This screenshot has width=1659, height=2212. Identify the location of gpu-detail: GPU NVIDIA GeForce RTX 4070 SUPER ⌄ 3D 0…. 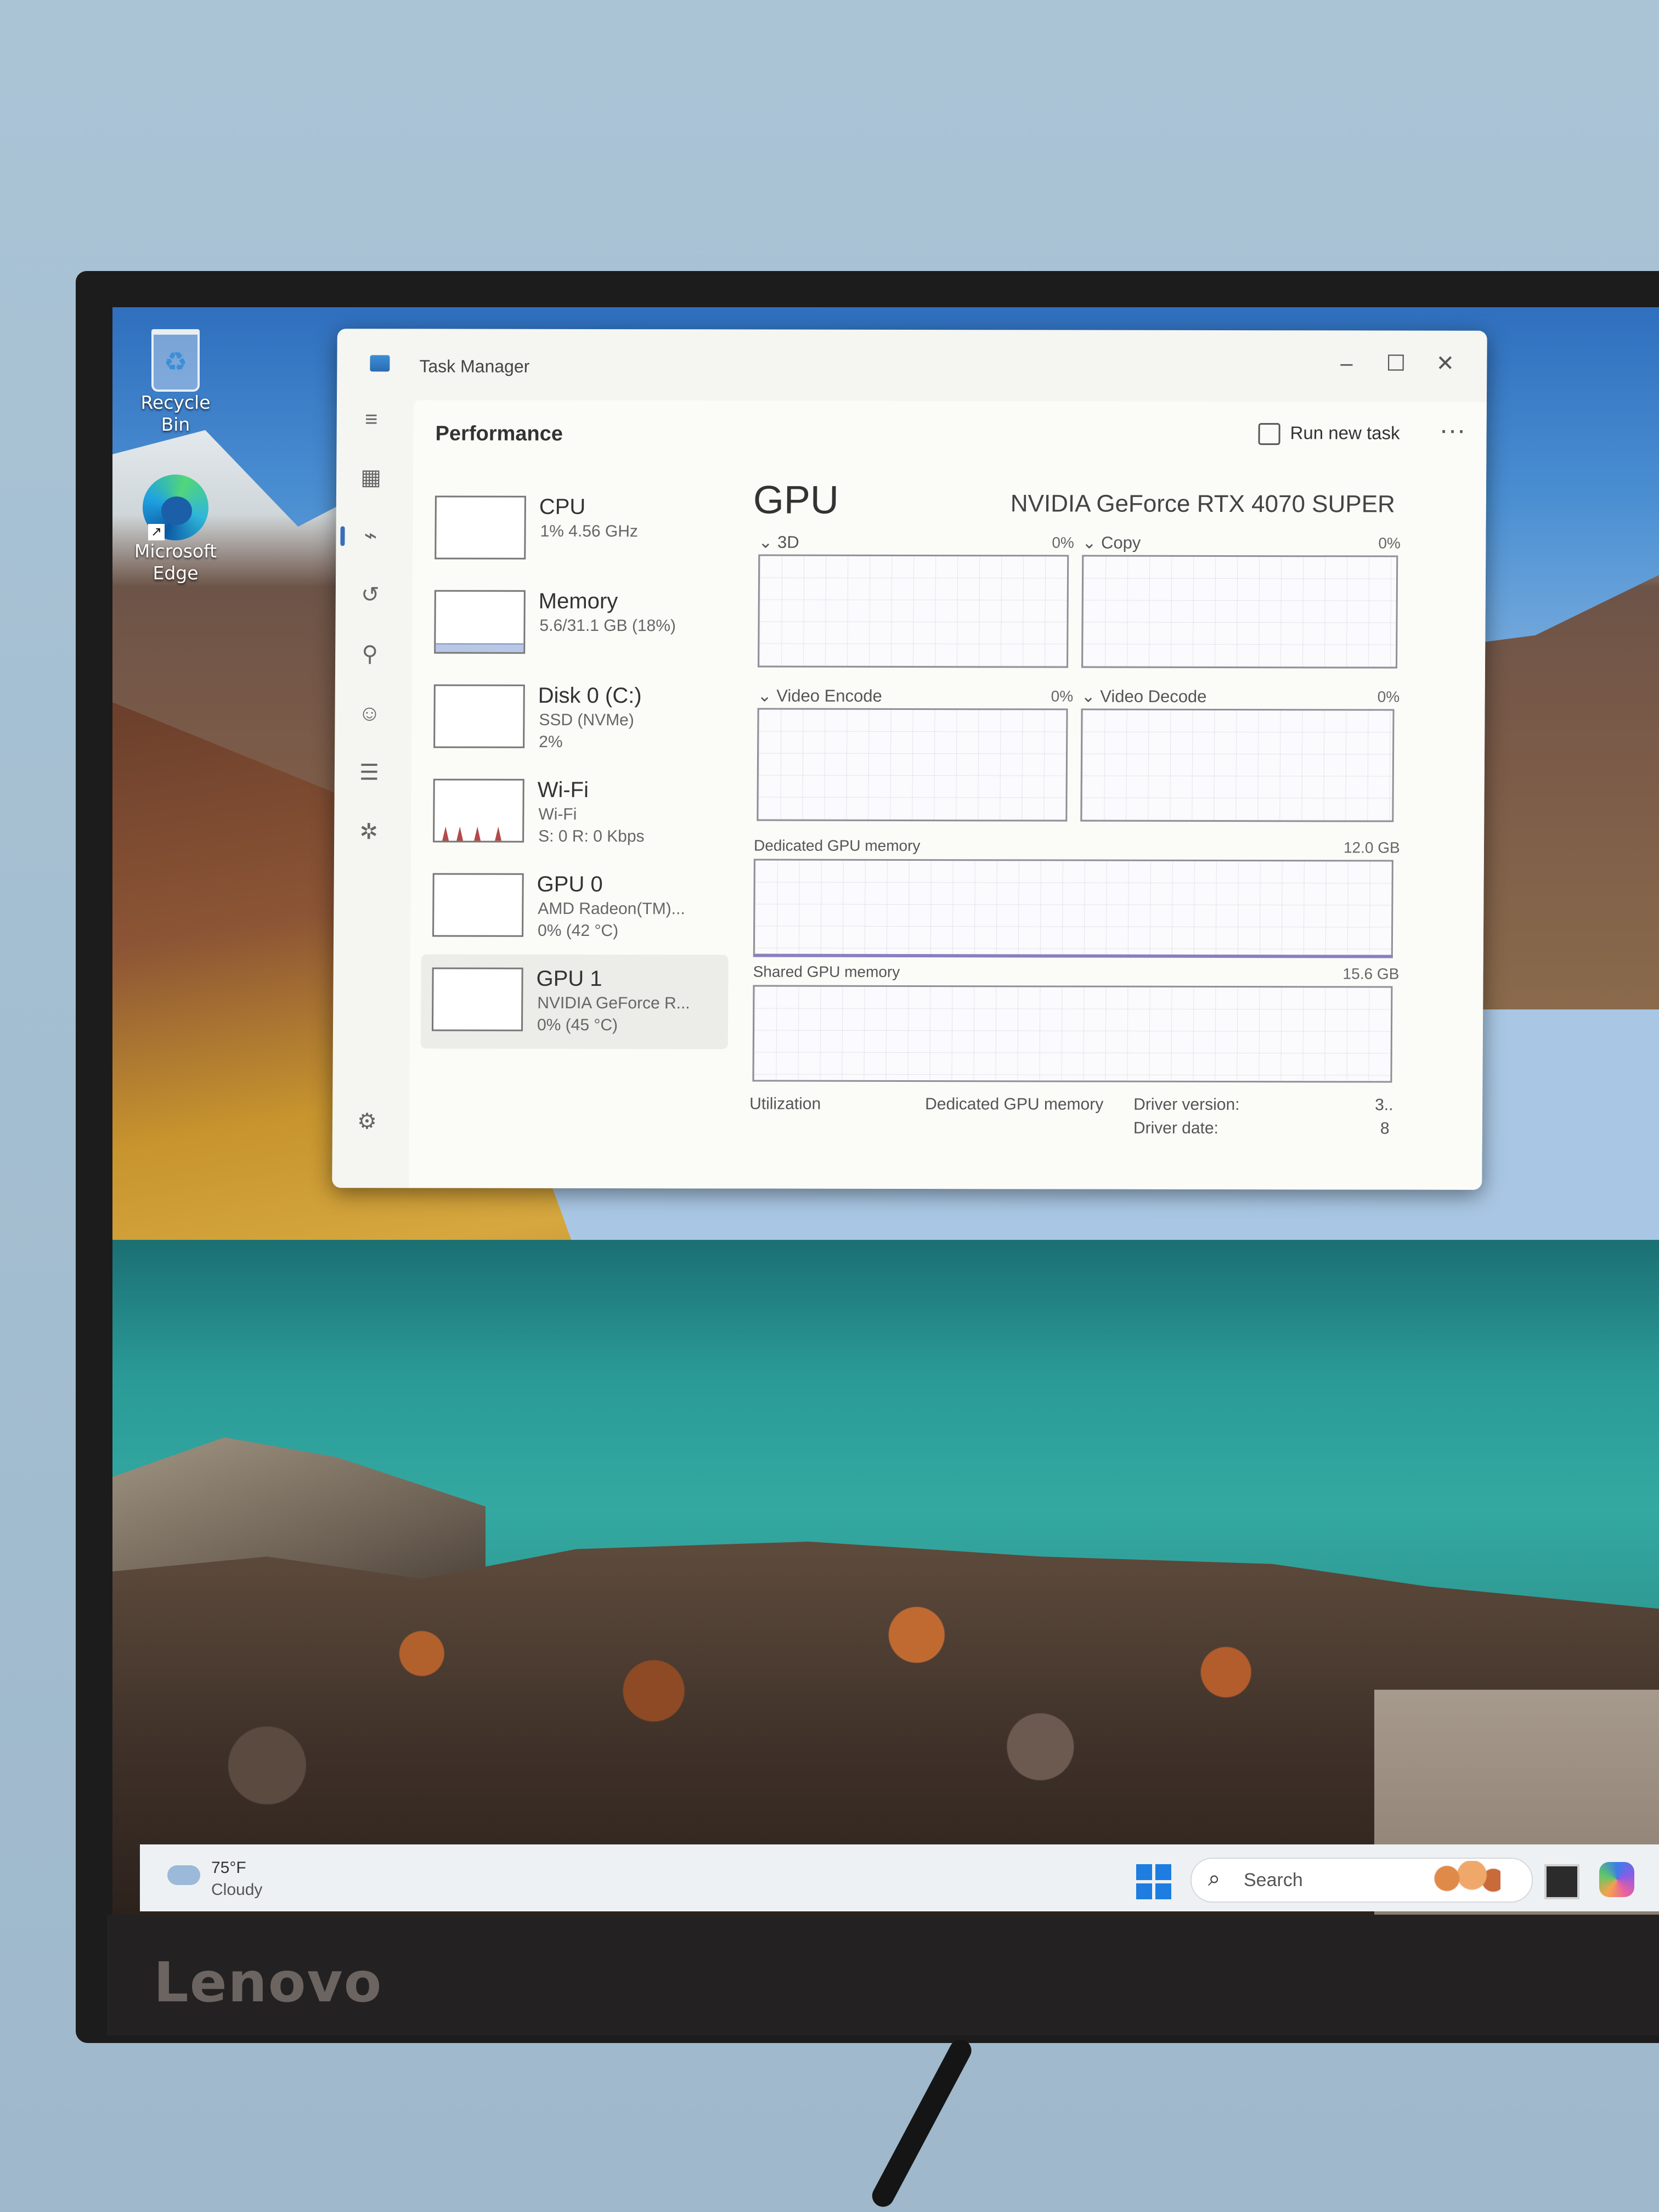
(1080, 807).